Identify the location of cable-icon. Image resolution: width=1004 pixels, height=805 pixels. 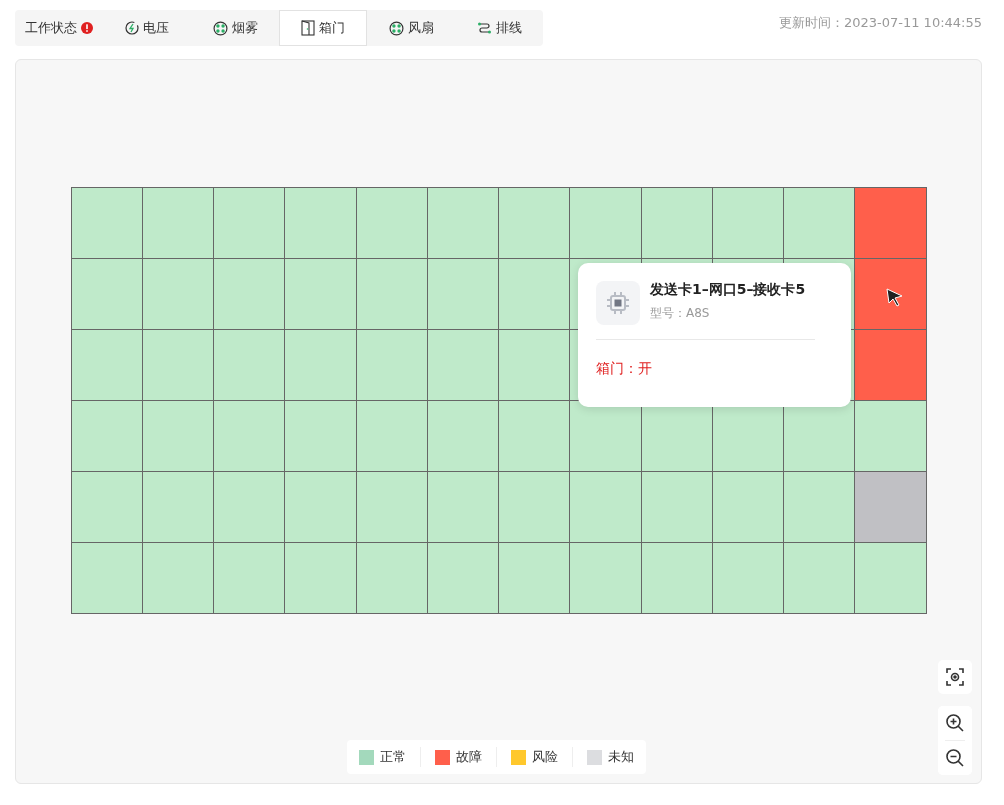
(484, 28).